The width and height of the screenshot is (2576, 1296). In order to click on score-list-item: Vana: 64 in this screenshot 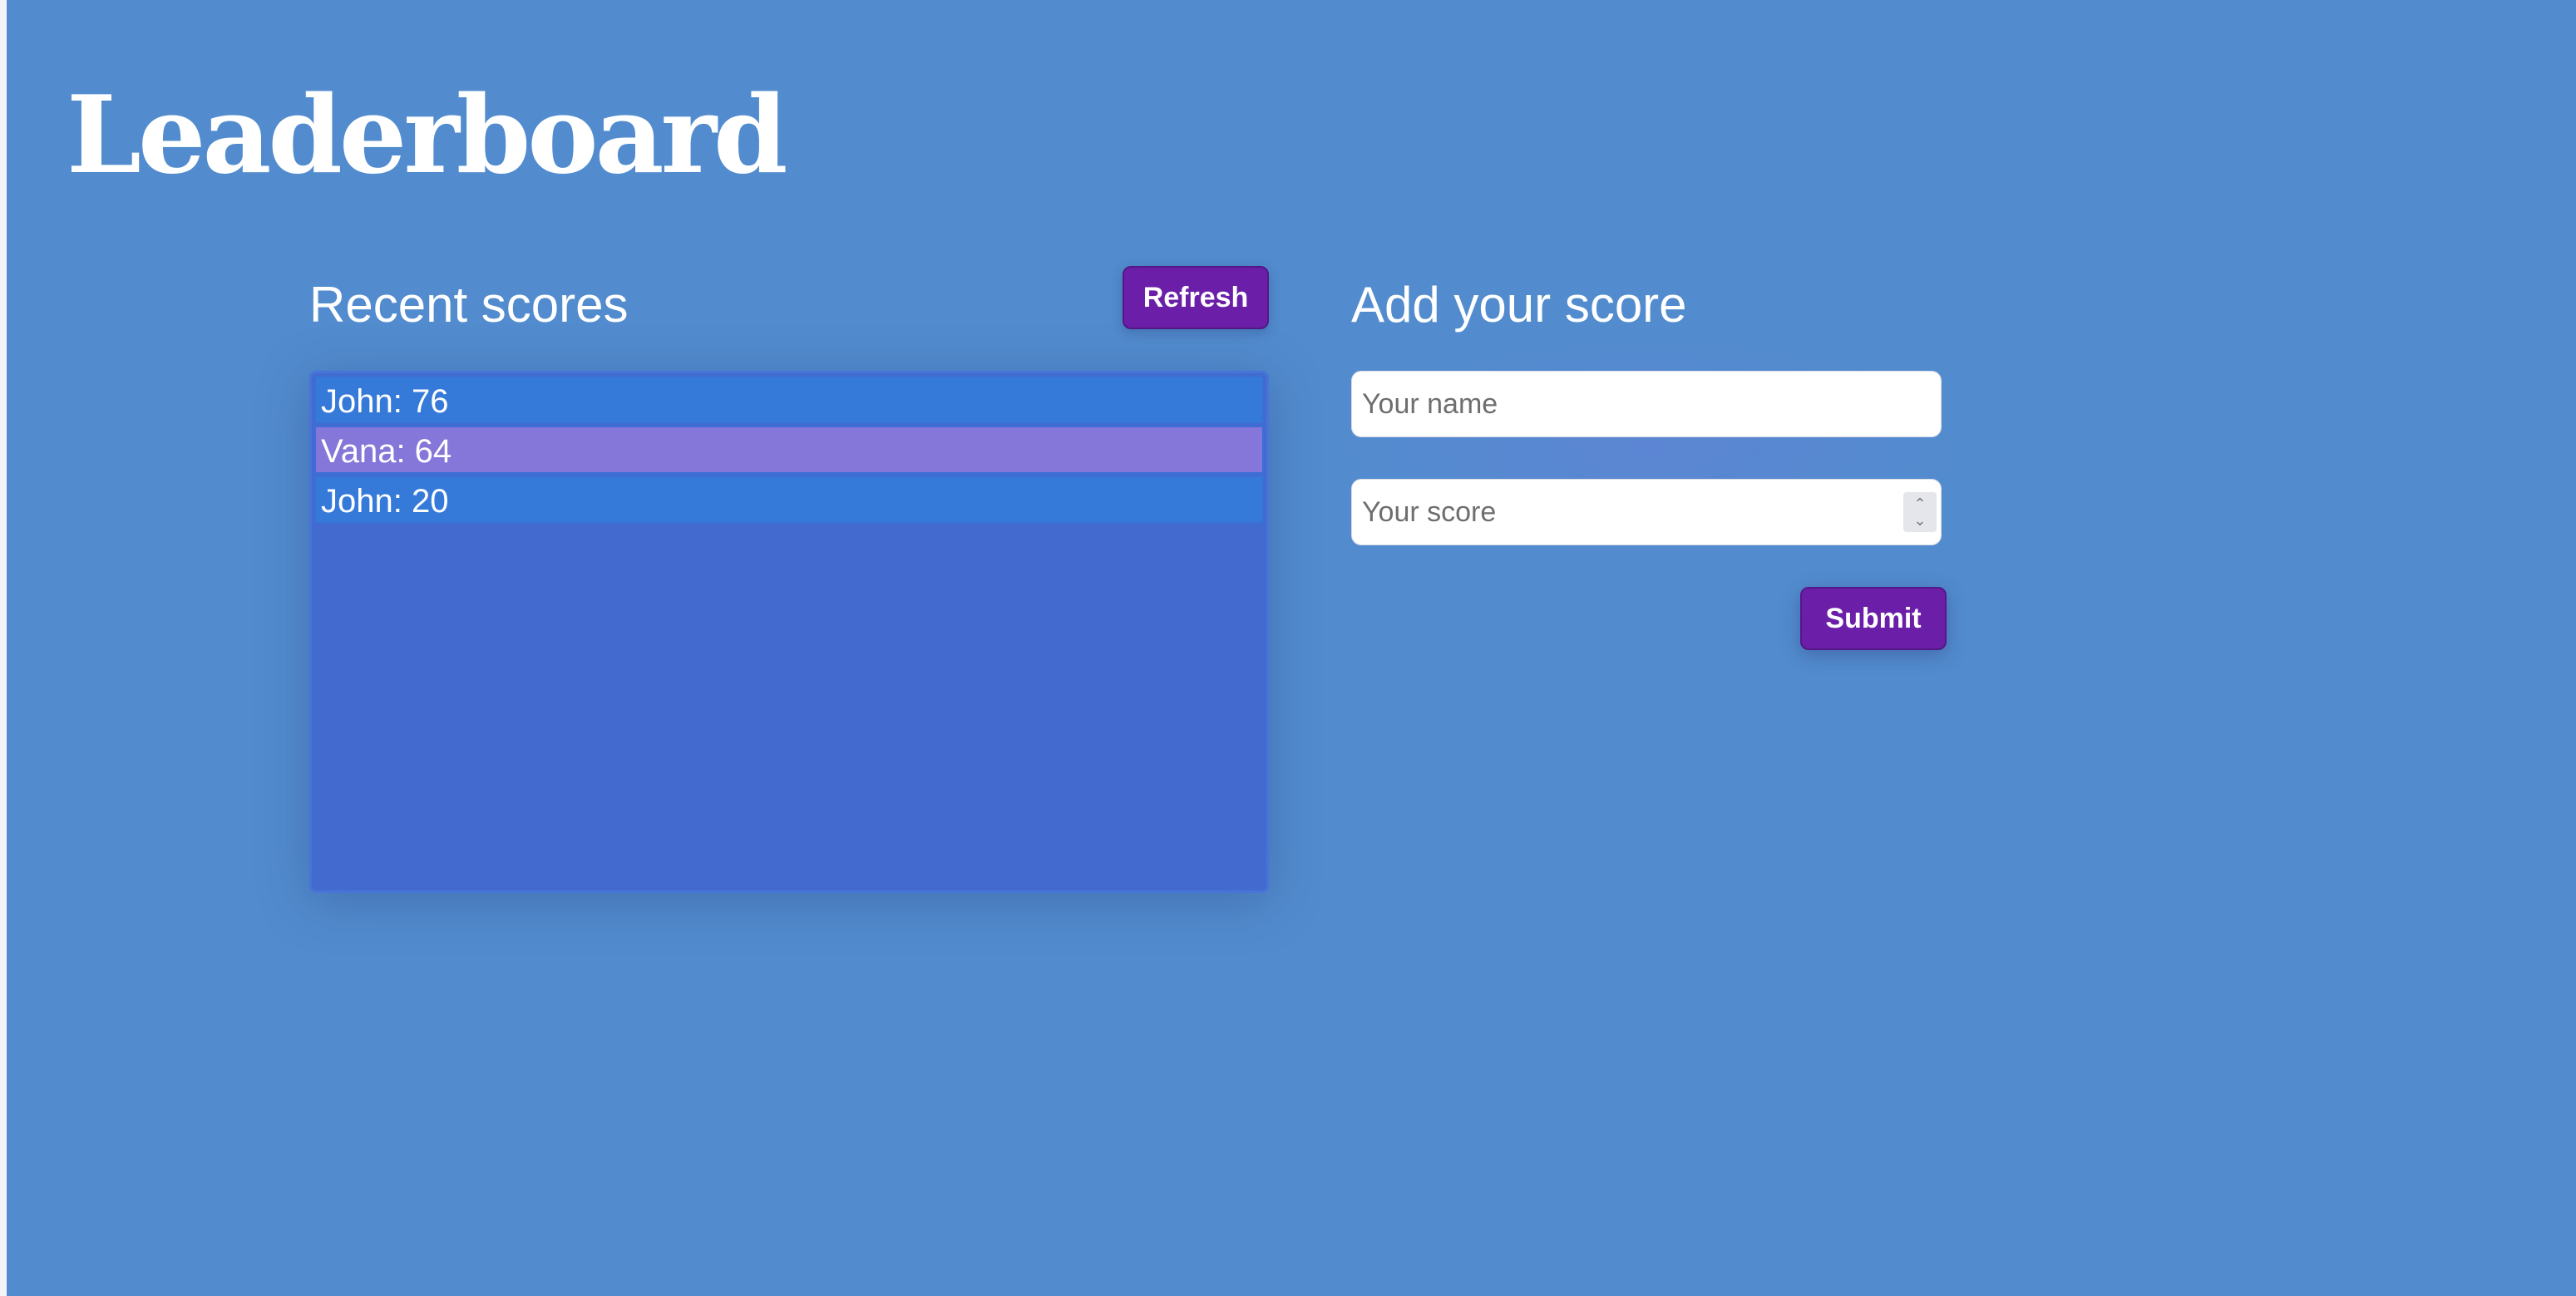, I will do `click(789, 450)`.